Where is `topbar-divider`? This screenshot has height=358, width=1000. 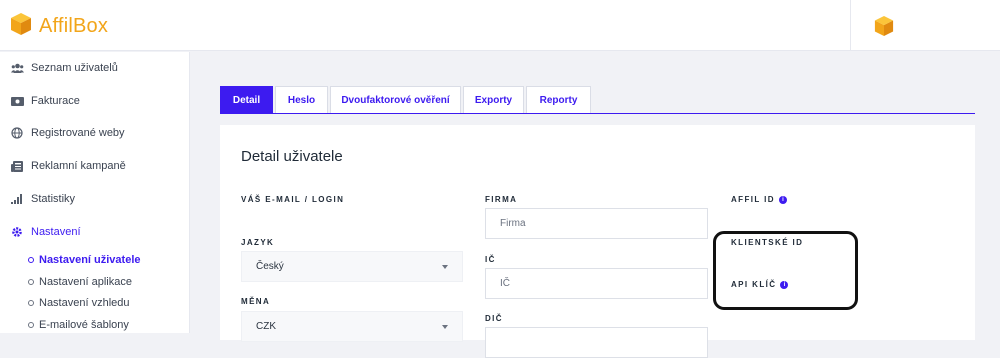
topbar-divider is located at coordinates (850, 25).